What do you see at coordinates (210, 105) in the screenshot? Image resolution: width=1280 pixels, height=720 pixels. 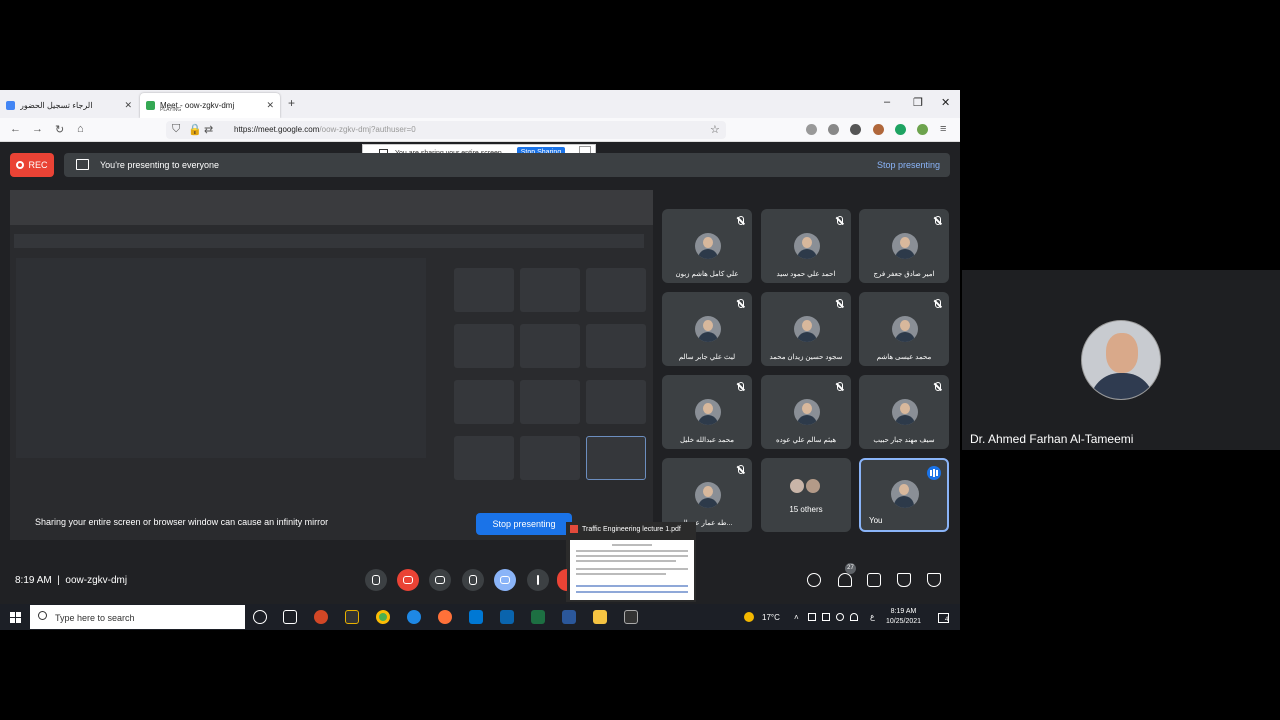 I see `tab-meet: Meet - oow-zgkv-dmj PLAYING ✕` at bounding box center [210, 105].